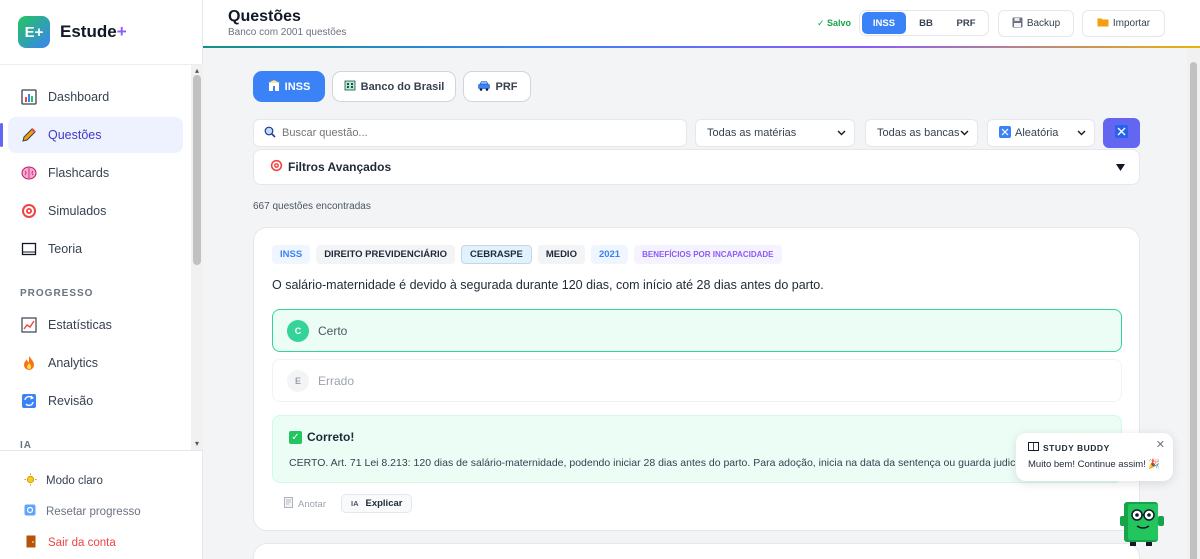  I want to click on order-select: Aleatória, so click(1041, 133).